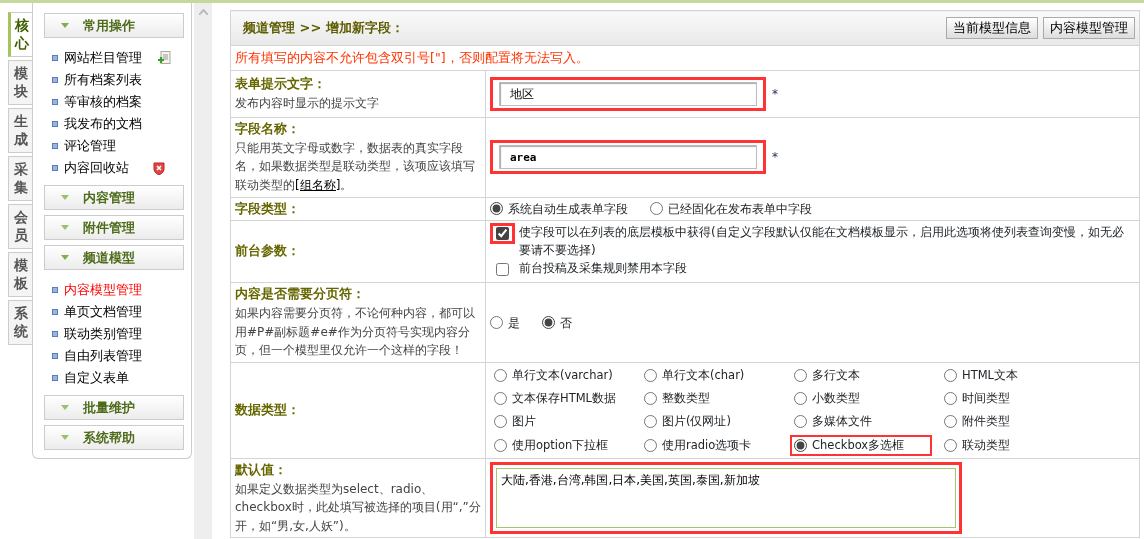 The height and width of the screenshot is (539, 1144). What do you see at coordinates (268, 129) in the screenshot?
I see `field-label: 字段名称：` at bounding box center [268, 129].